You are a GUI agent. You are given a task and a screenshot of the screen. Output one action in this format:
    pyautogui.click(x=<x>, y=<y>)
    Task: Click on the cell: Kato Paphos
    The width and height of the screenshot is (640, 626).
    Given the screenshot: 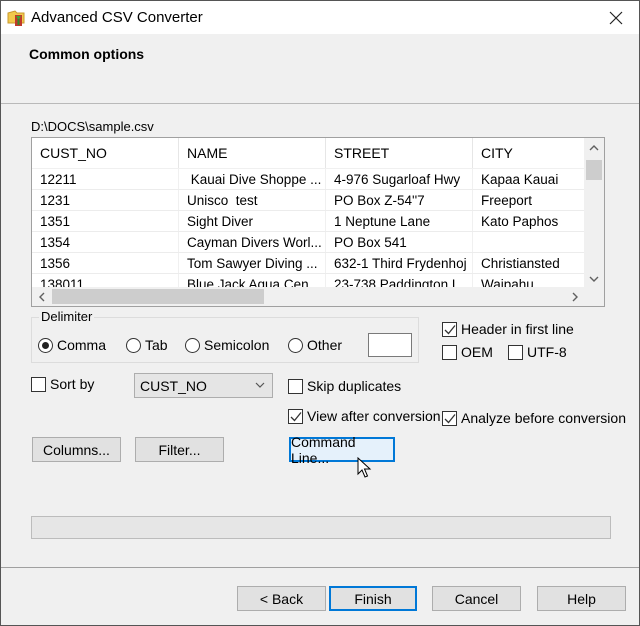 What is the action you would take?
    pyautogui.click(x=529, y=221)
    